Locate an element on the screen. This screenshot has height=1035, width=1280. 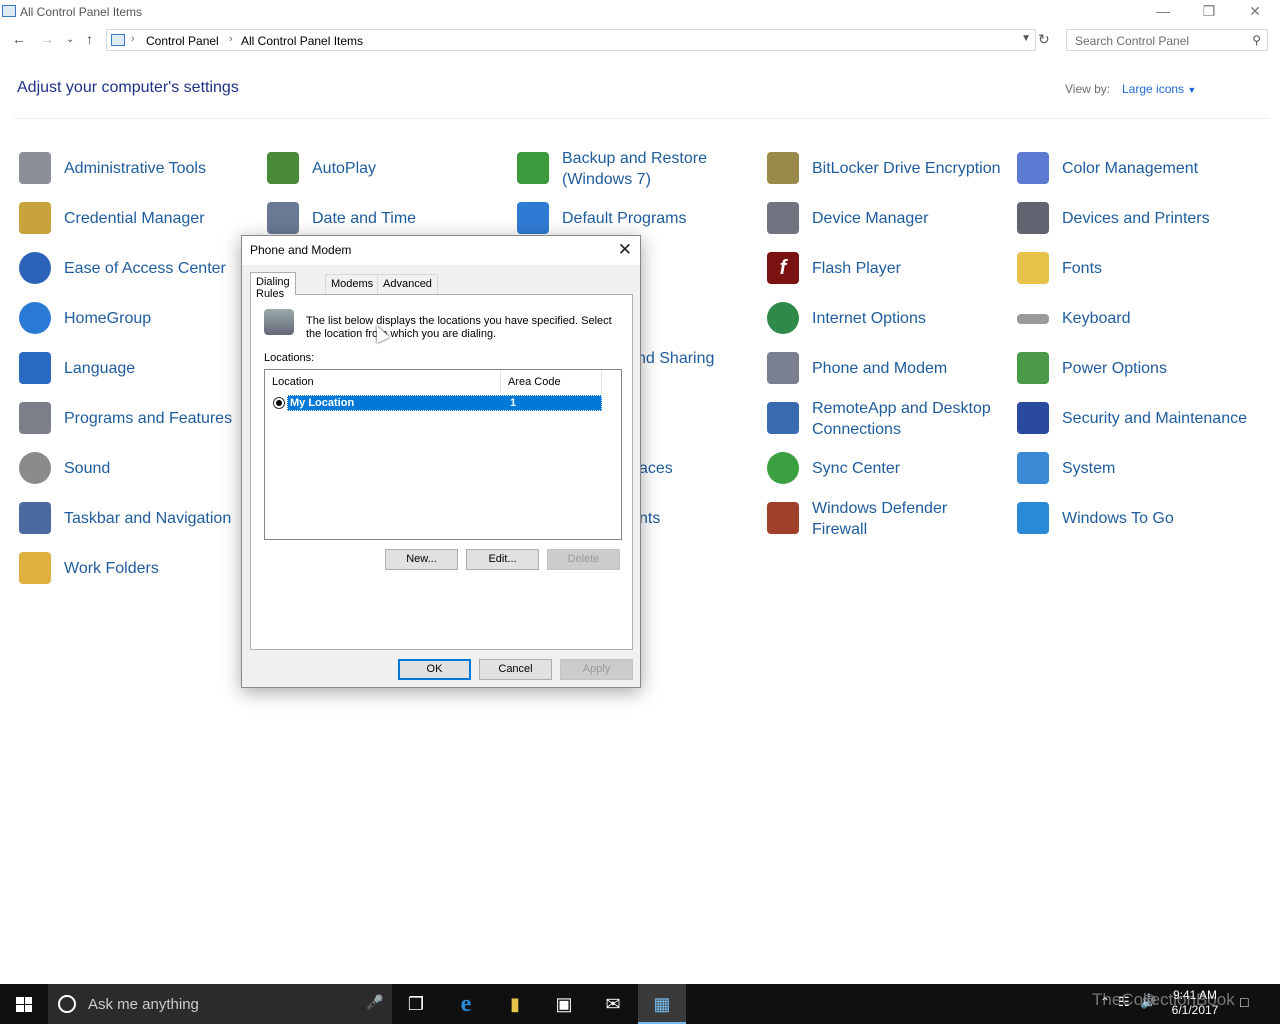
chevron-down-icon: ▼ is located at coordinates (1026, 38).